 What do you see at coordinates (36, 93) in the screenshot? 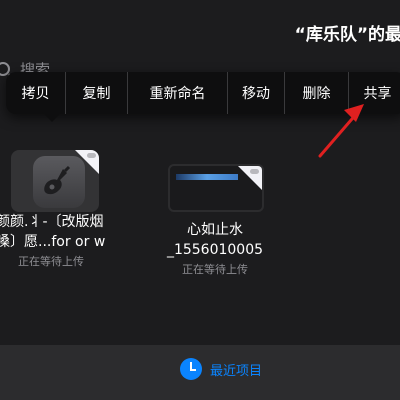
I see `menu-item-copy: 拷贝` at bounding box center [36, 93].